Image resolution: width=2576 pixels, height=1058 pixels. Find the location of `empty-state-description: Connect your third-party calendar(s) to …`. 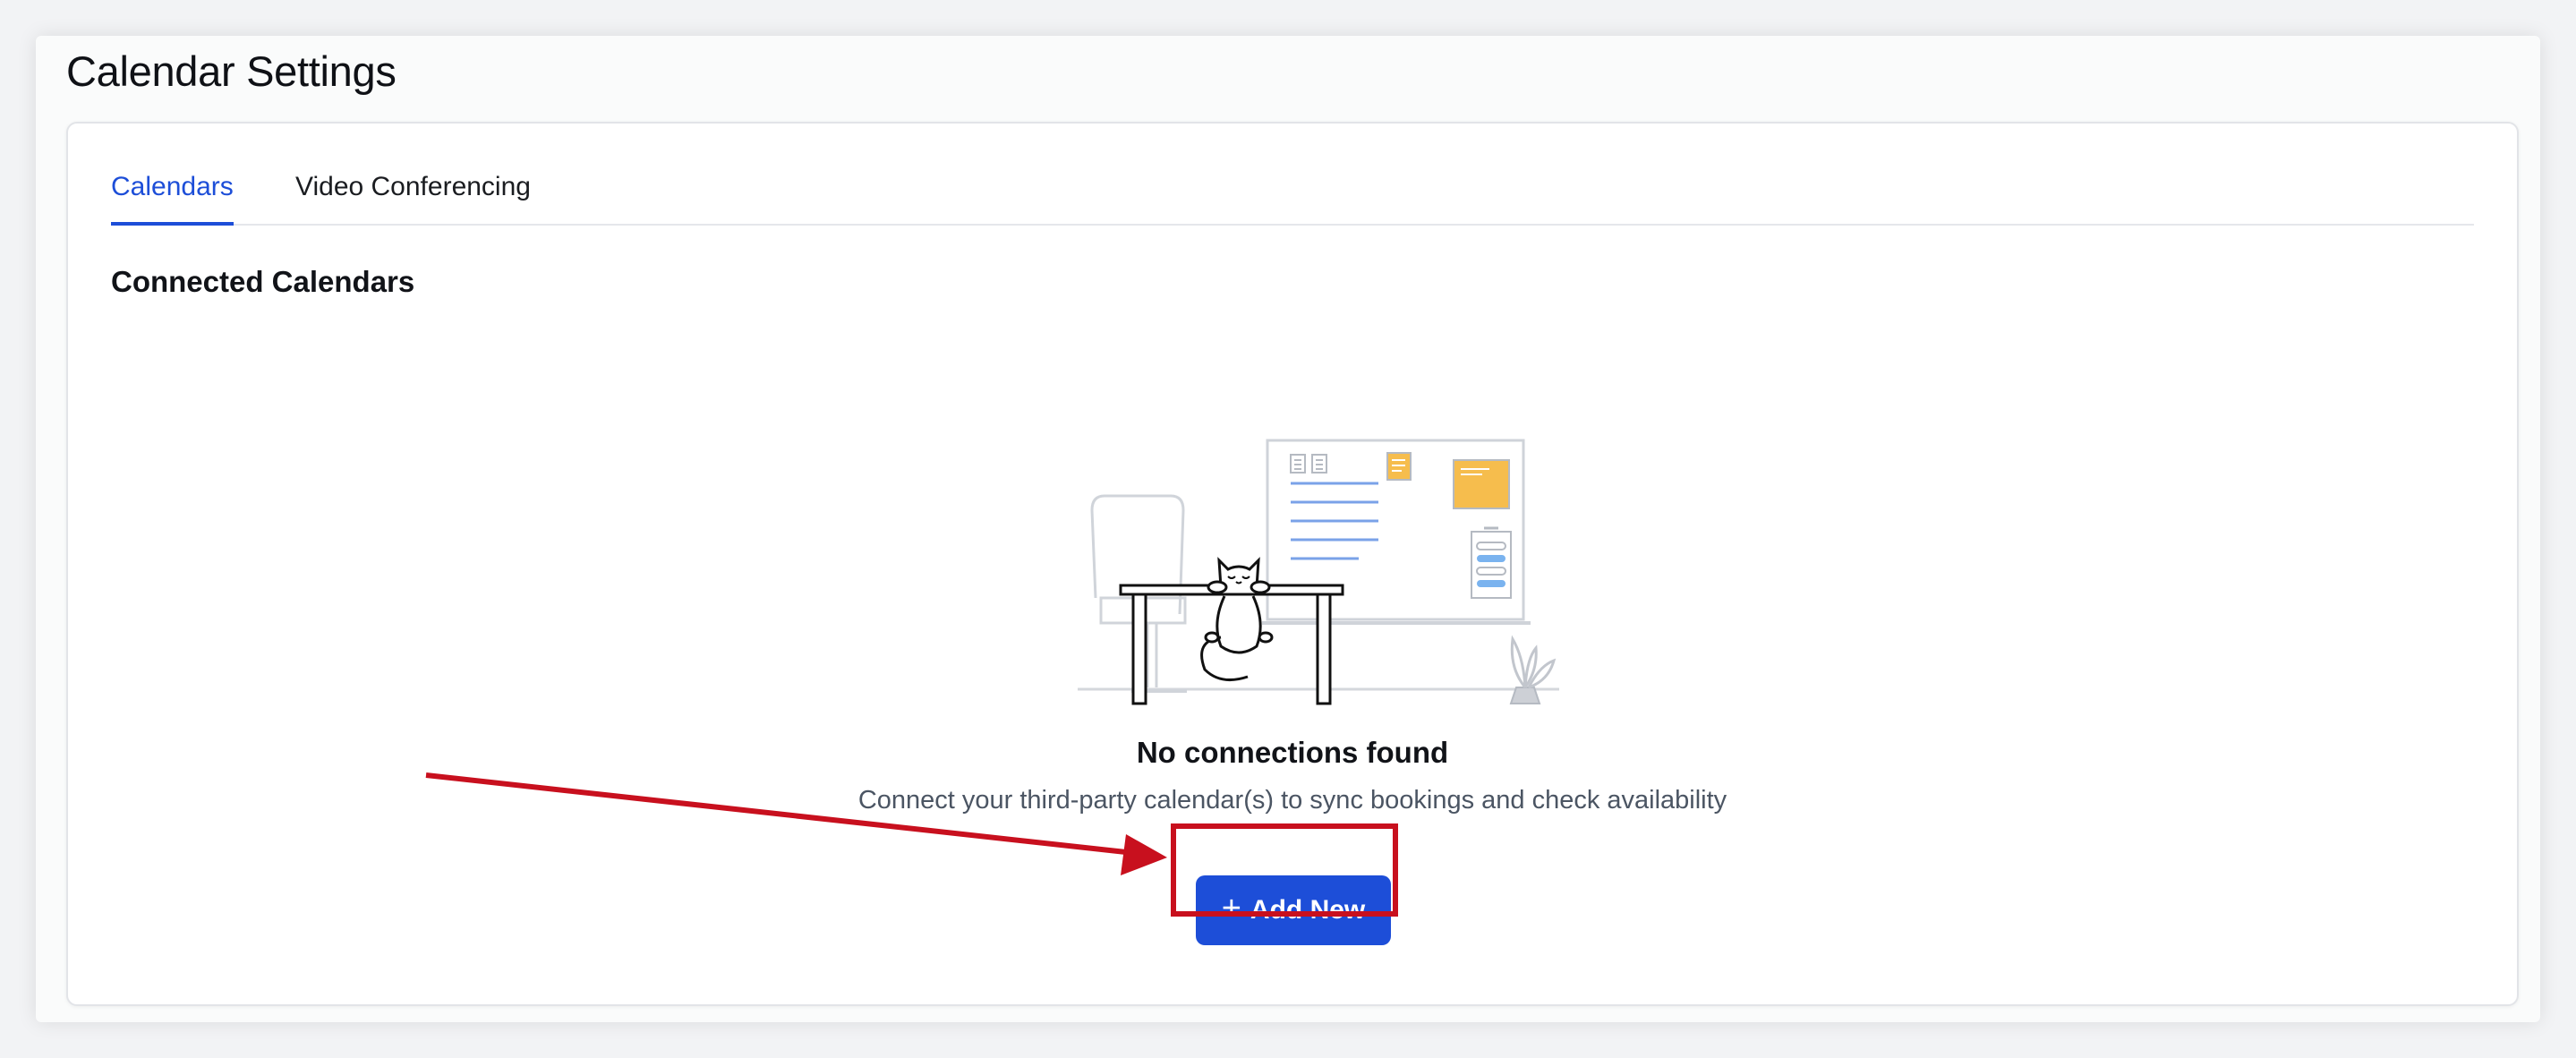

empty-state-description: Connect your third-party calendar(s) to … is located at coordinates (1292, 800).